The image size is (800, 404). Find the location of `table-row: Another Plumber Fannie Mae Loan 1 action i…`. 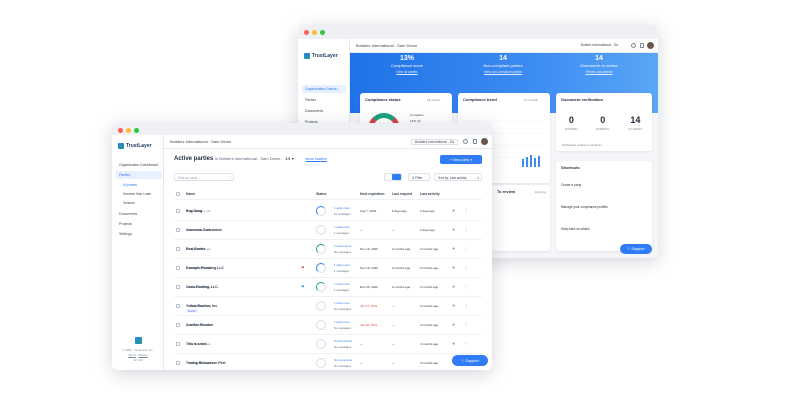

table-row: Another Plumber Fannie Mae Loan 1 action i… is located at coordinates (328, 325).